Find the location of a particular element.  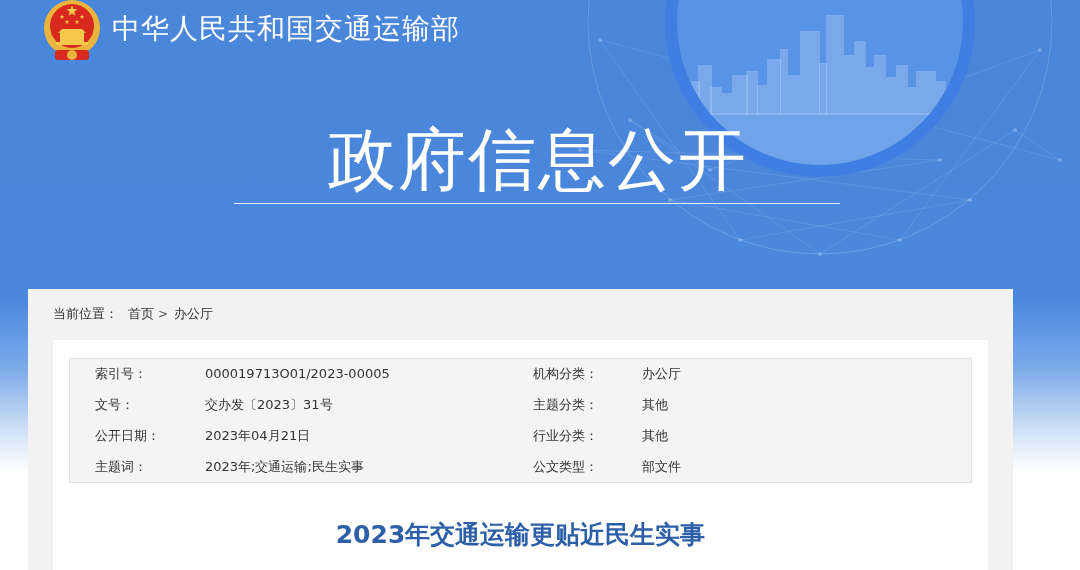

agency-name: 中华人民共和国交通运输部 is located at coordinates (286, 29).